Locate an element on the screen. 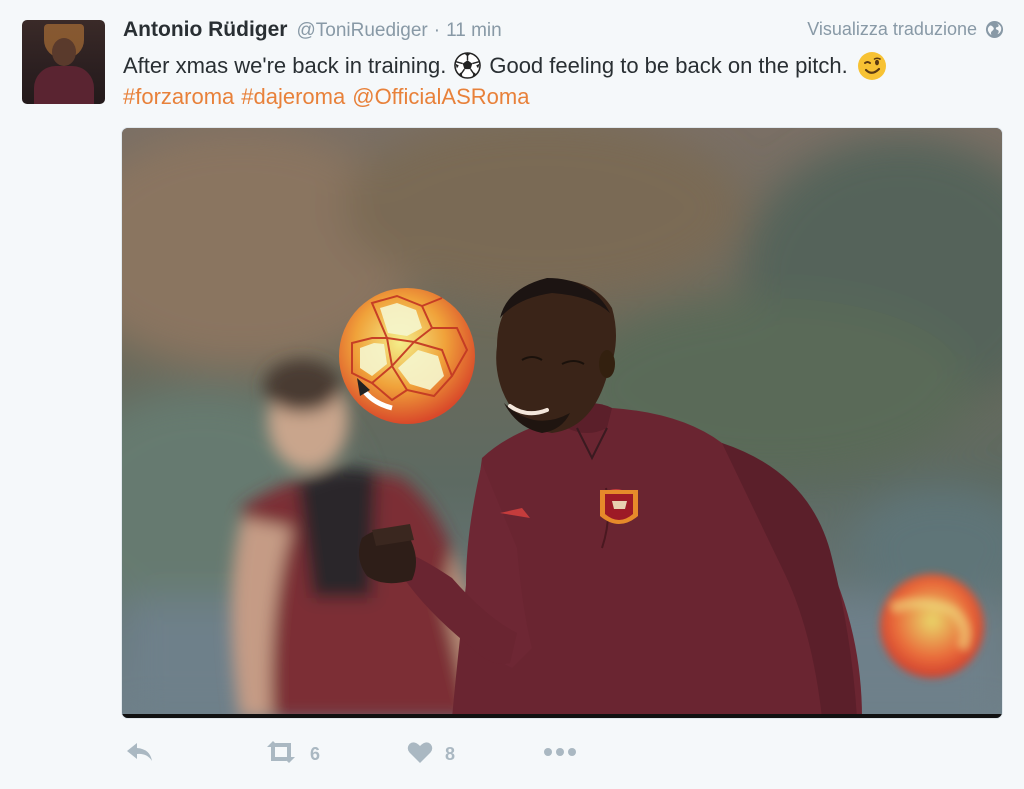 The height and width of the screenshot is (789, 1024). retweet-count: 6 is located at coordinates (315, 753).